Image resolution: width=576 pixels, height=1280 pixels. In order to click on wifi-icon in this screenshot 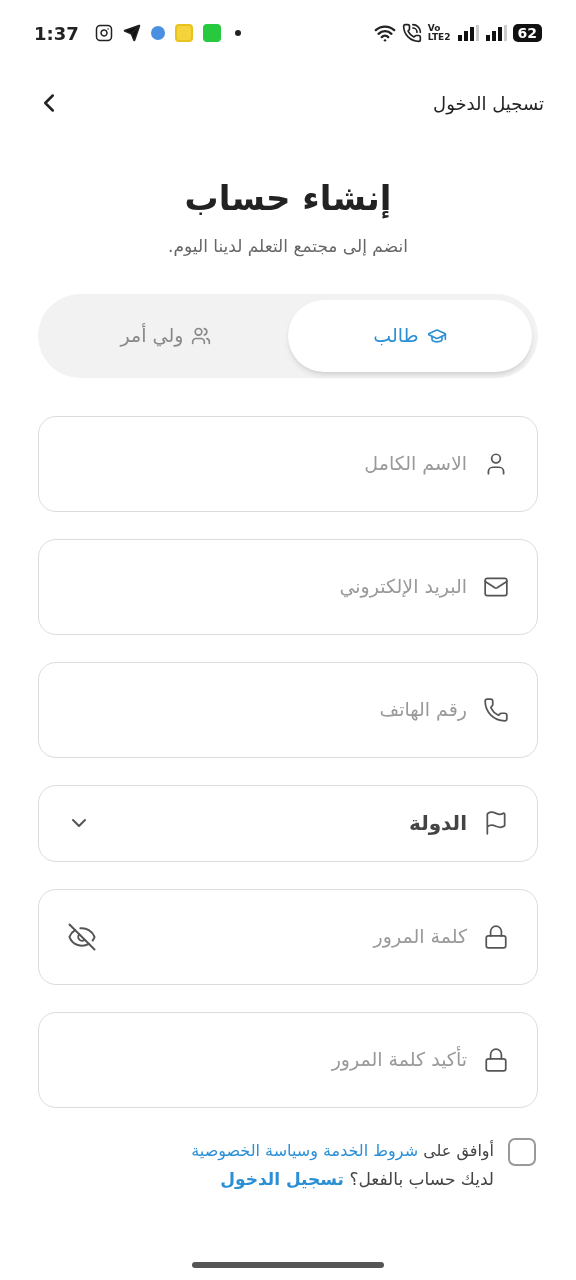, I will do `click(384, 33)`.